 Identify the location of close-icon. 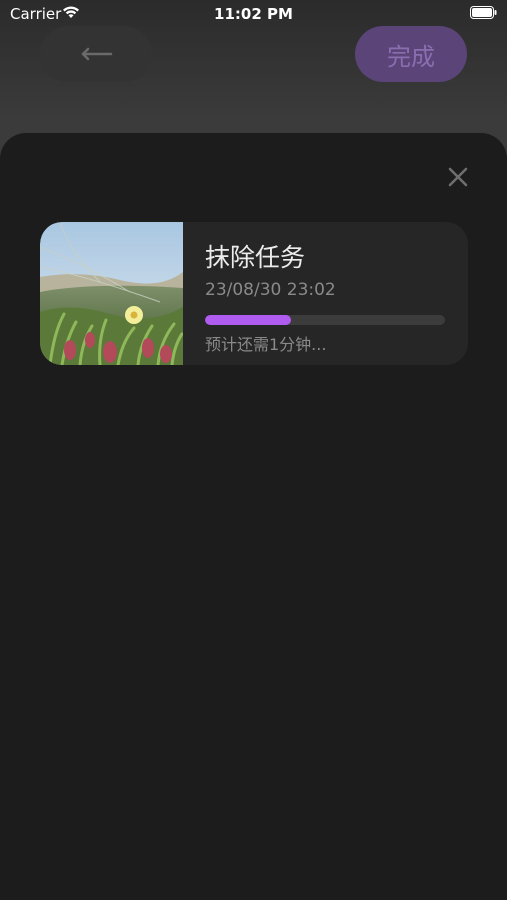
(458, 177).